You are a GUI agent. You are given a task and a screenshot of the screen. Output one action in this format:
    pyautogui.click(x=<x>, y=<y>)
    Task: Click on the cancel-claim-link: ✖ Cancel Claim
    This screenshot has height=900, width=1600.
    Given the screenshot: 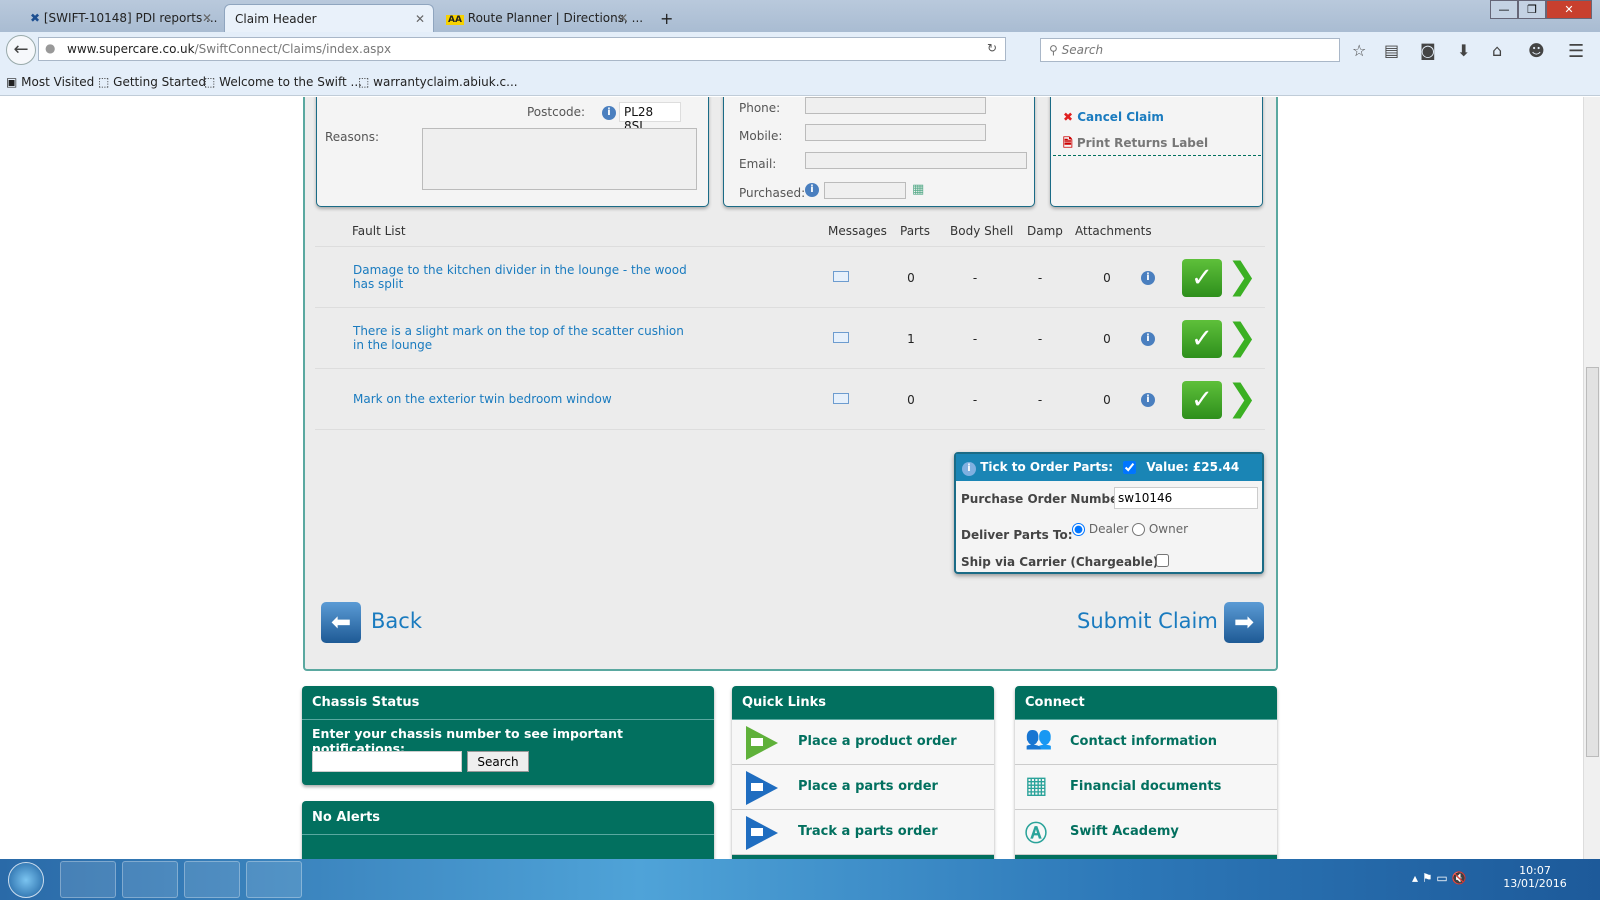 What is the action you would take?
    pyautogui.click(x=1113, y=117)
    